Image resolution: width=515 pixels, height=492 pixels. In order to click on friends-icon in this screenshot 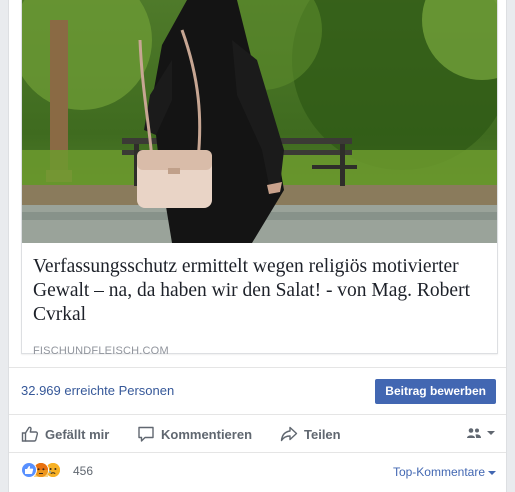, I will do `click(474, 433)`.